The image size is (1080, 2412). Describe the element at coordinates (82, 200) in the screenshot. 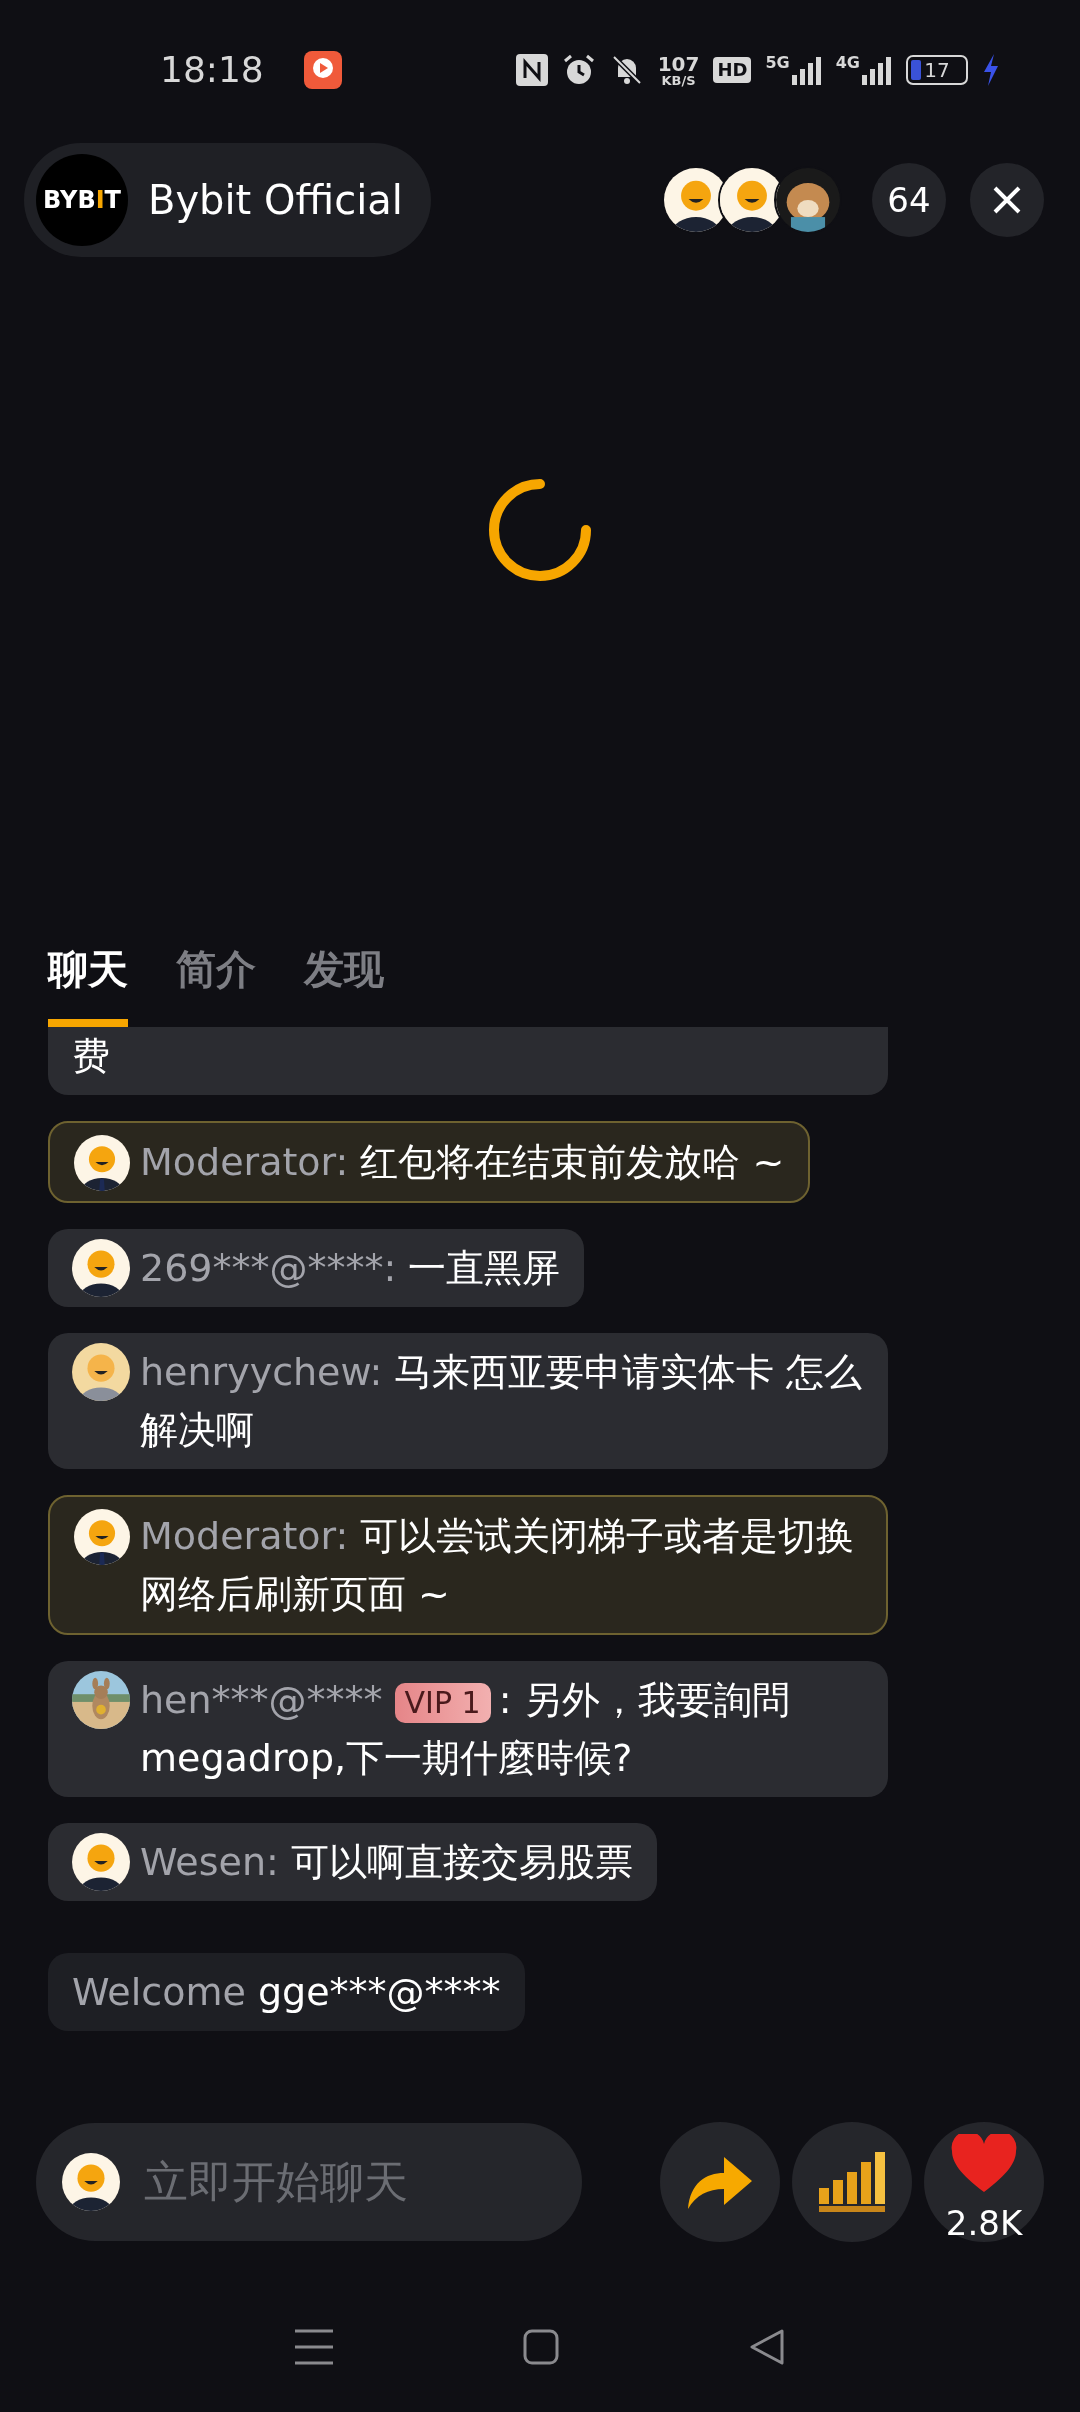

I see `channel-logo: BYBIT` at that location.